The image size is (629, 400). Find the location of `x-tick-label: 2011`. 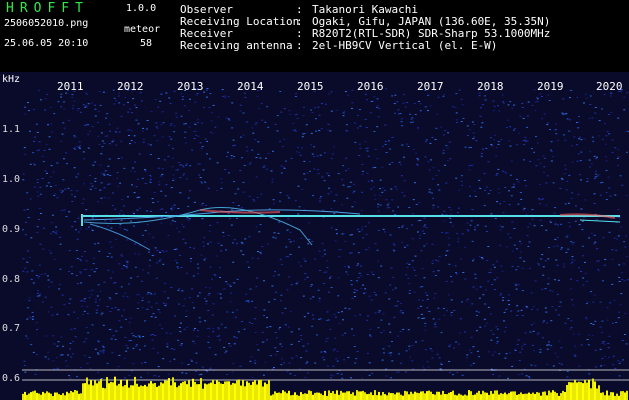

x-tick-label: 2011 is located at coordinates (70, 86).